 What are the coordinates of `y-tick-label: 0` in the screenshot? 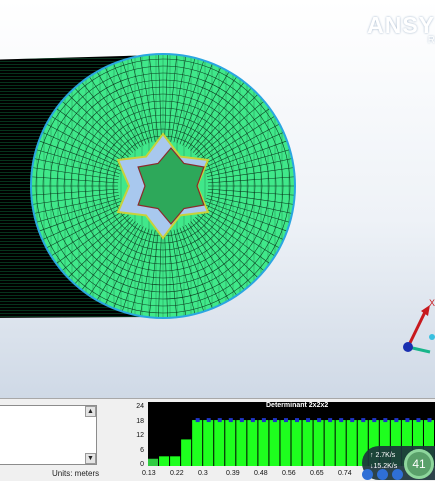 It's located at (142, 464).